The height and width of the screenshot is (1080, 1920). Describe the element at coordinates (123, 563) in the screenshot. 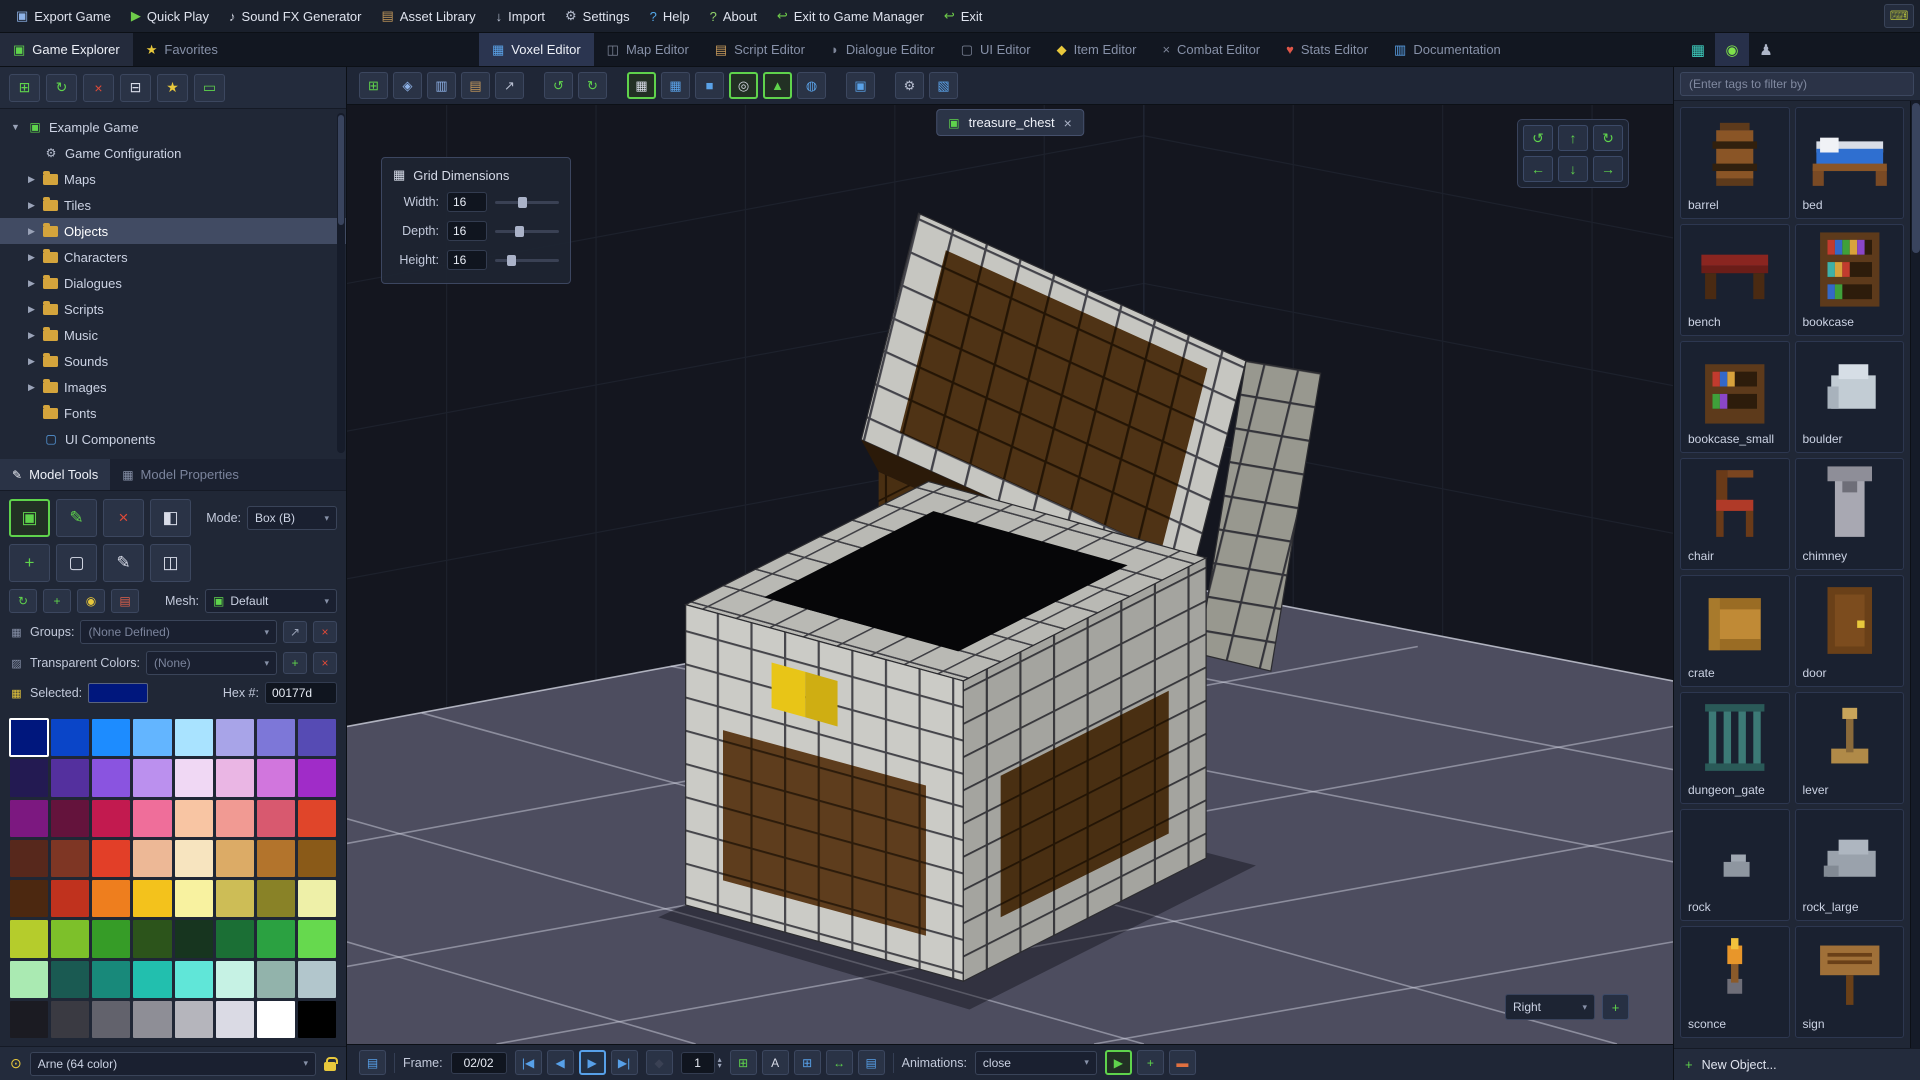

I see `pick-tool-button: ✎` at that location.